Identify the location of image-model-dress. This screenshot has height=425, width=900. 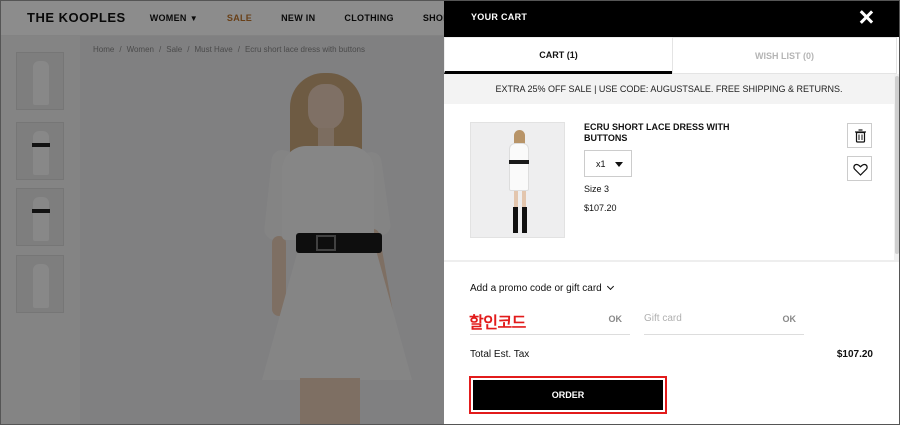
(519, 167).